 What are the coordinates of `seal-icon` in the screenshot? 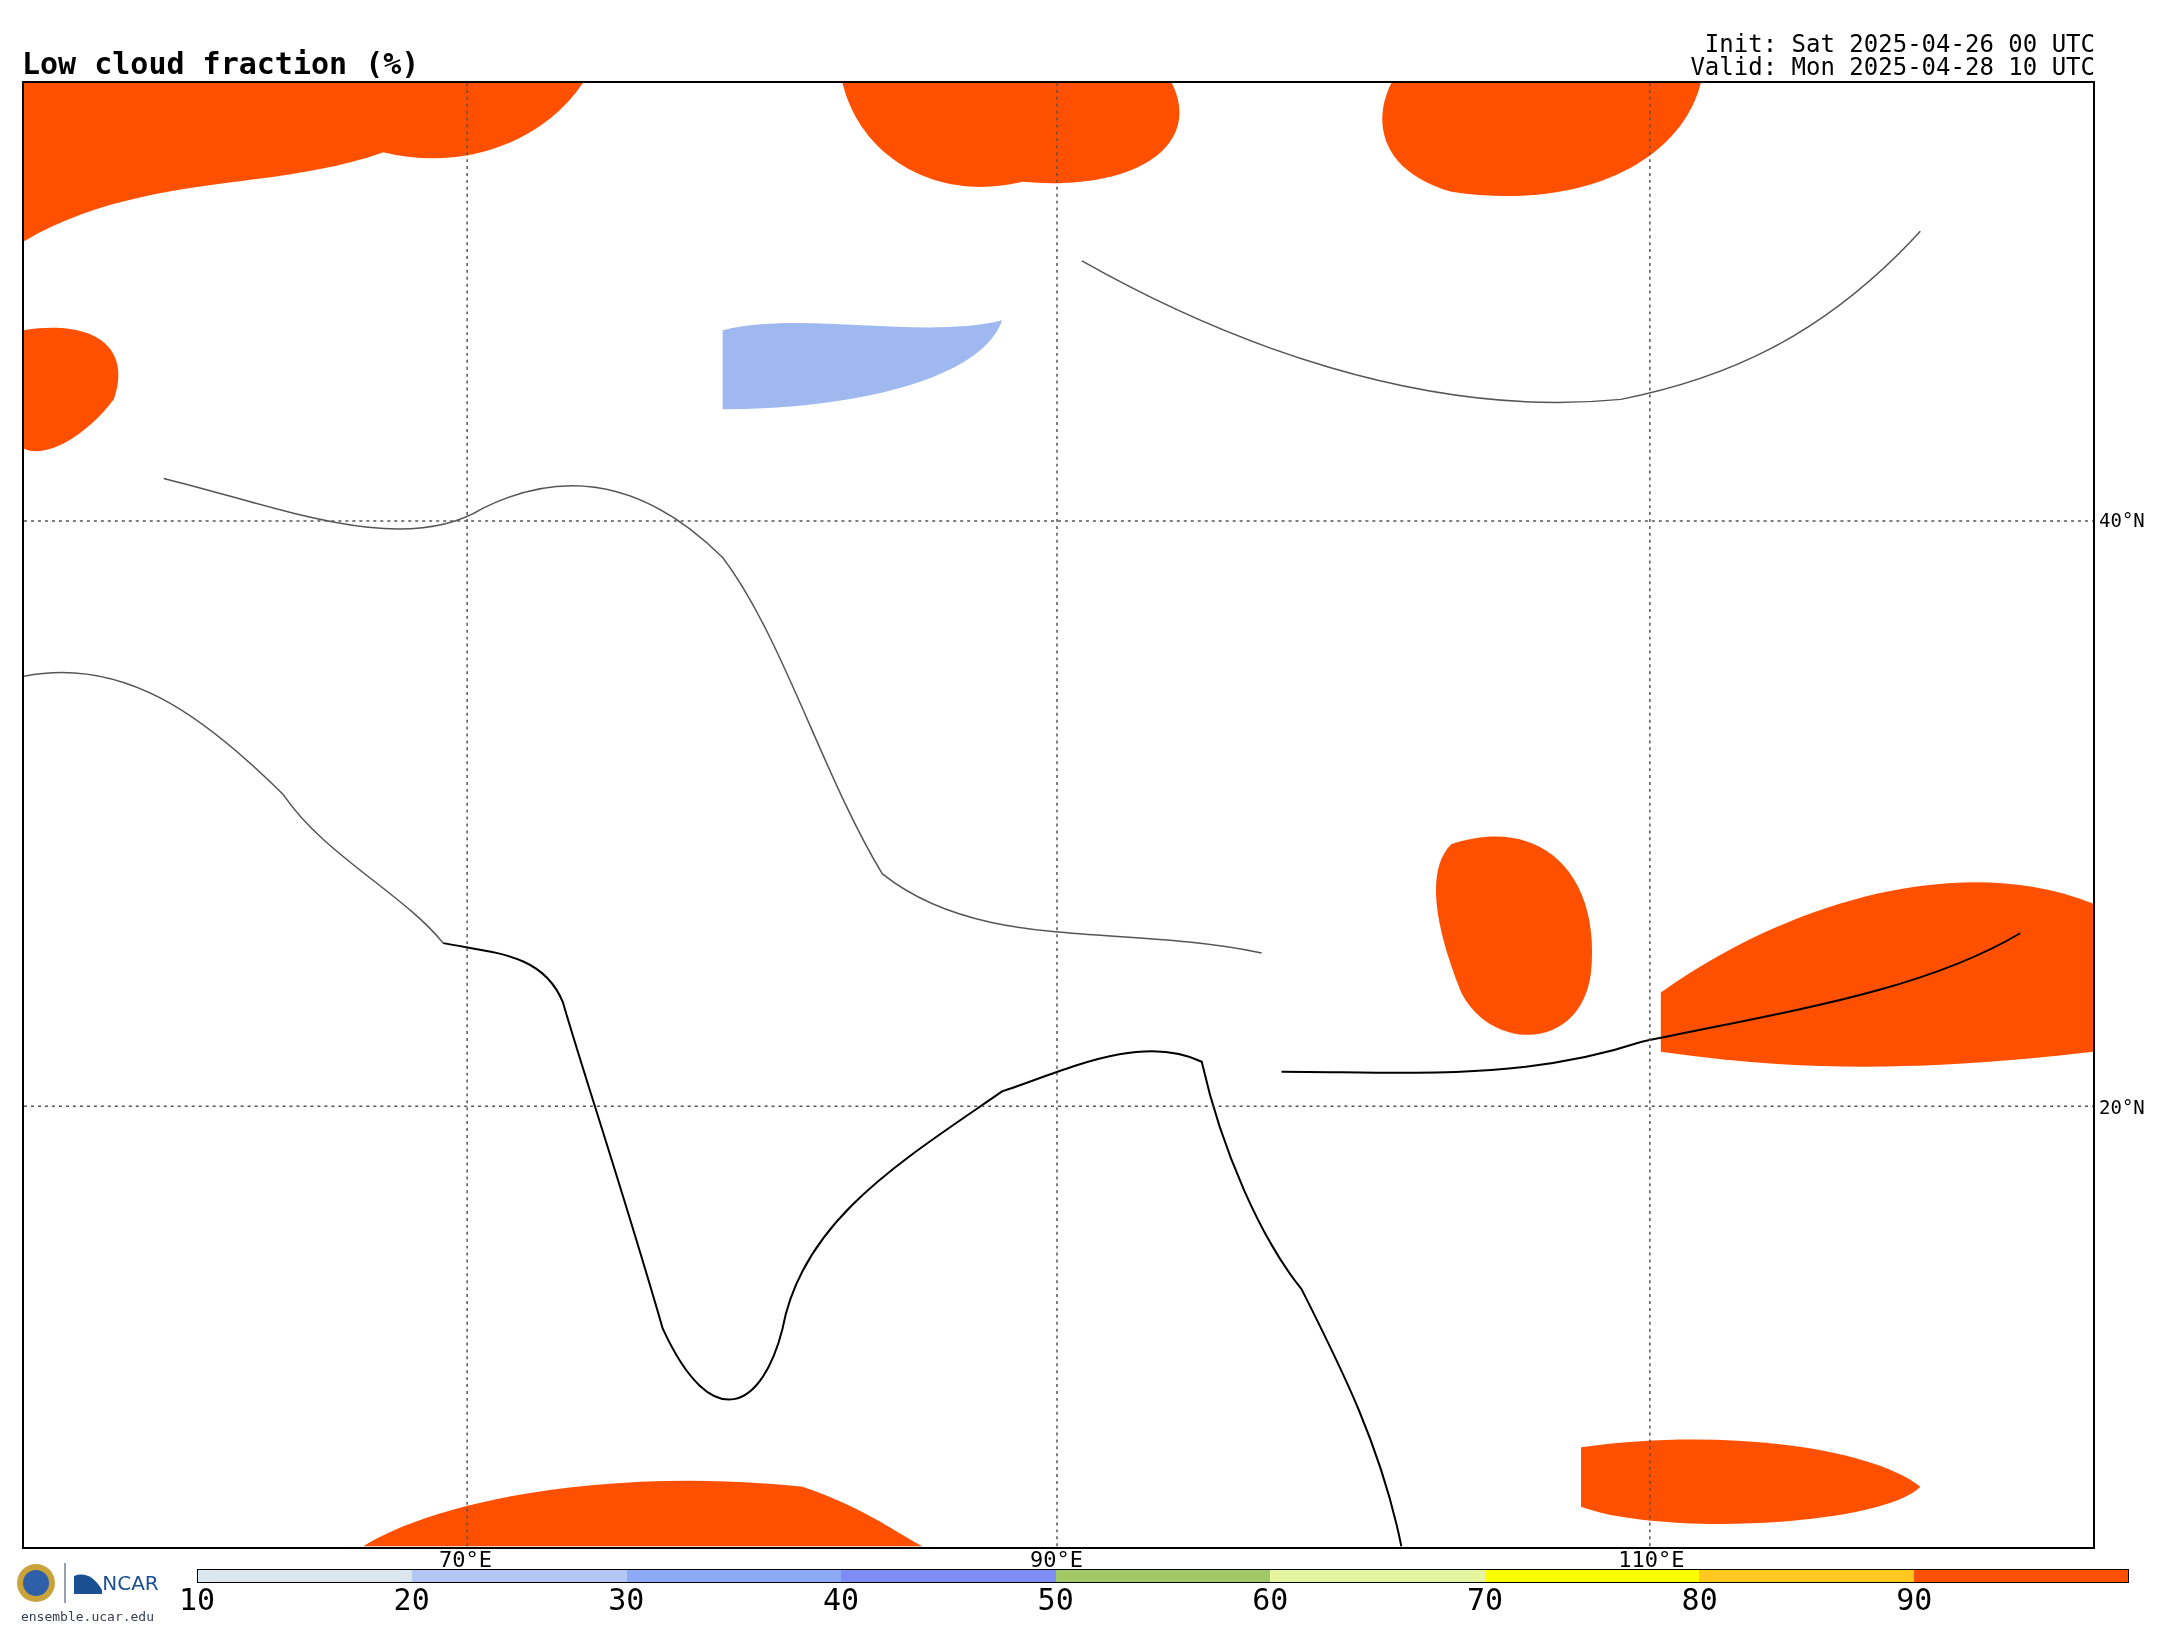 It's located at (36, 1582).